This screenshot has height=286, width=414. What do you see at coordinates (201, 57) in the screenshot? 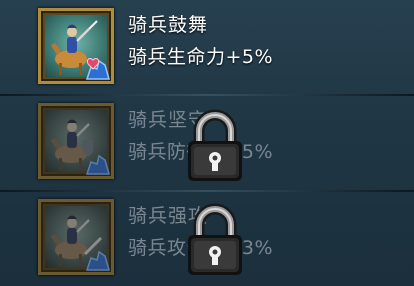
I see `skill-effect: 骑兵生命力+5%` at bounding box center [201, 57].